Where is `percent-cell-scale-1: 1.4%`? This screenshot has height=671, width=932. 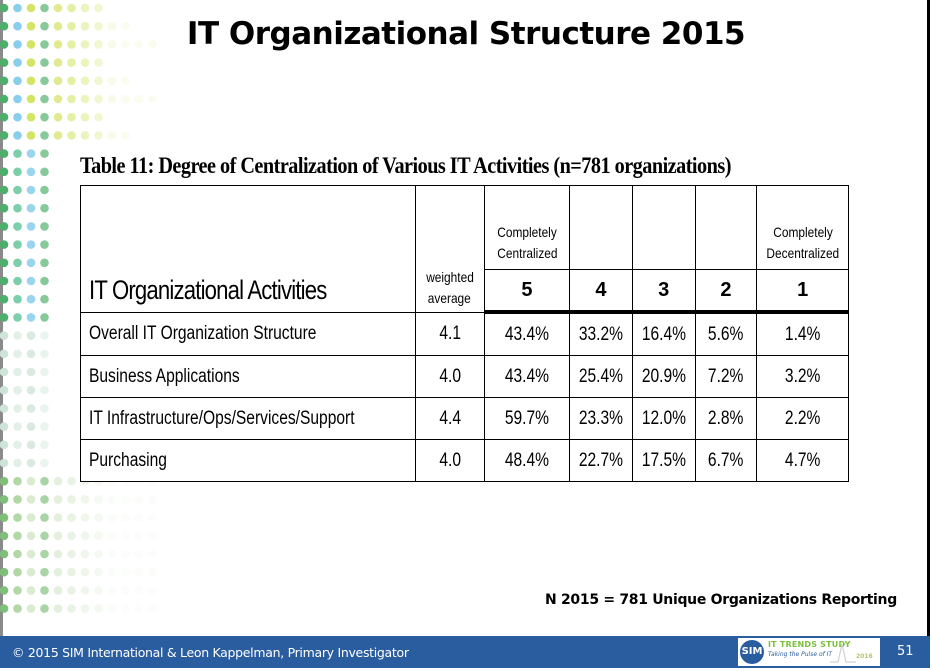
percent-cell-scale-1: 1.4% is located at coordinates (802, 333).